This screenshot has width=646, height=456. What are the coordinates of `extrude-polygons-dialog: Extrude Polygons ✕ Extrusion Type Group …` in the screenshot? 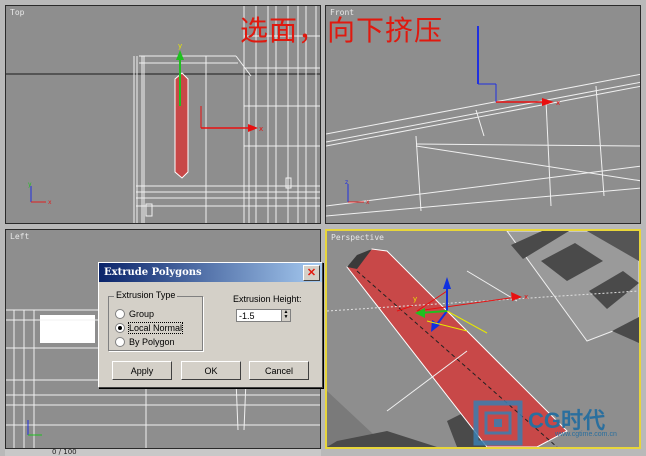 It's located at (210, 325).